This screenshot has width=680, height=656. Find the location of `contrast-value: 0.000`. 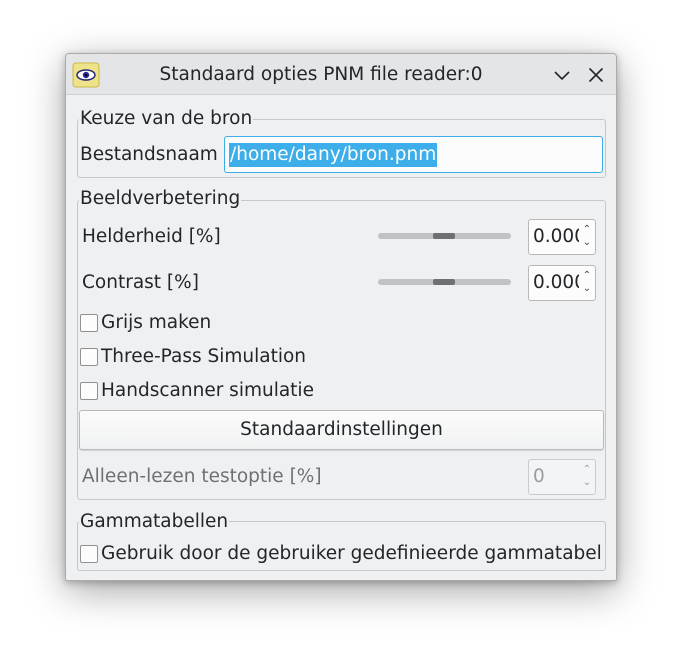

contrast-value: 0.000 is located at coordinates (556, 282).